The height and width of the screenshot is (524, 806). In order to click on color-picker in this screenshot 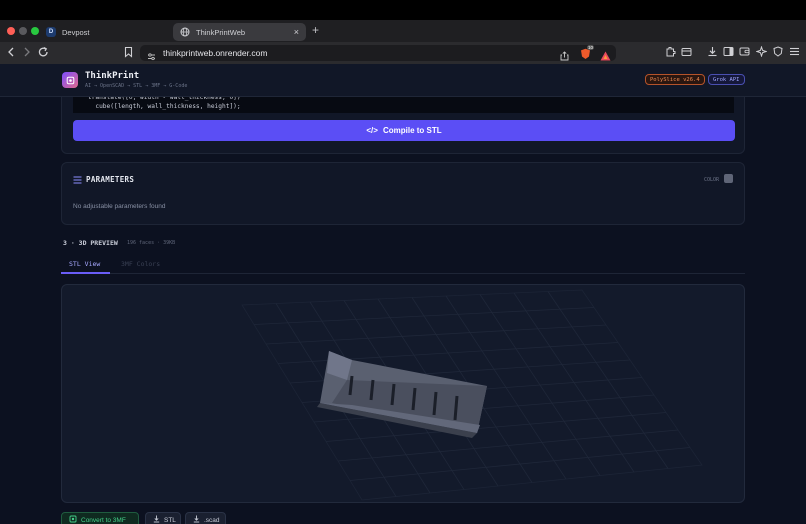, I will do `click(728, 178)`.